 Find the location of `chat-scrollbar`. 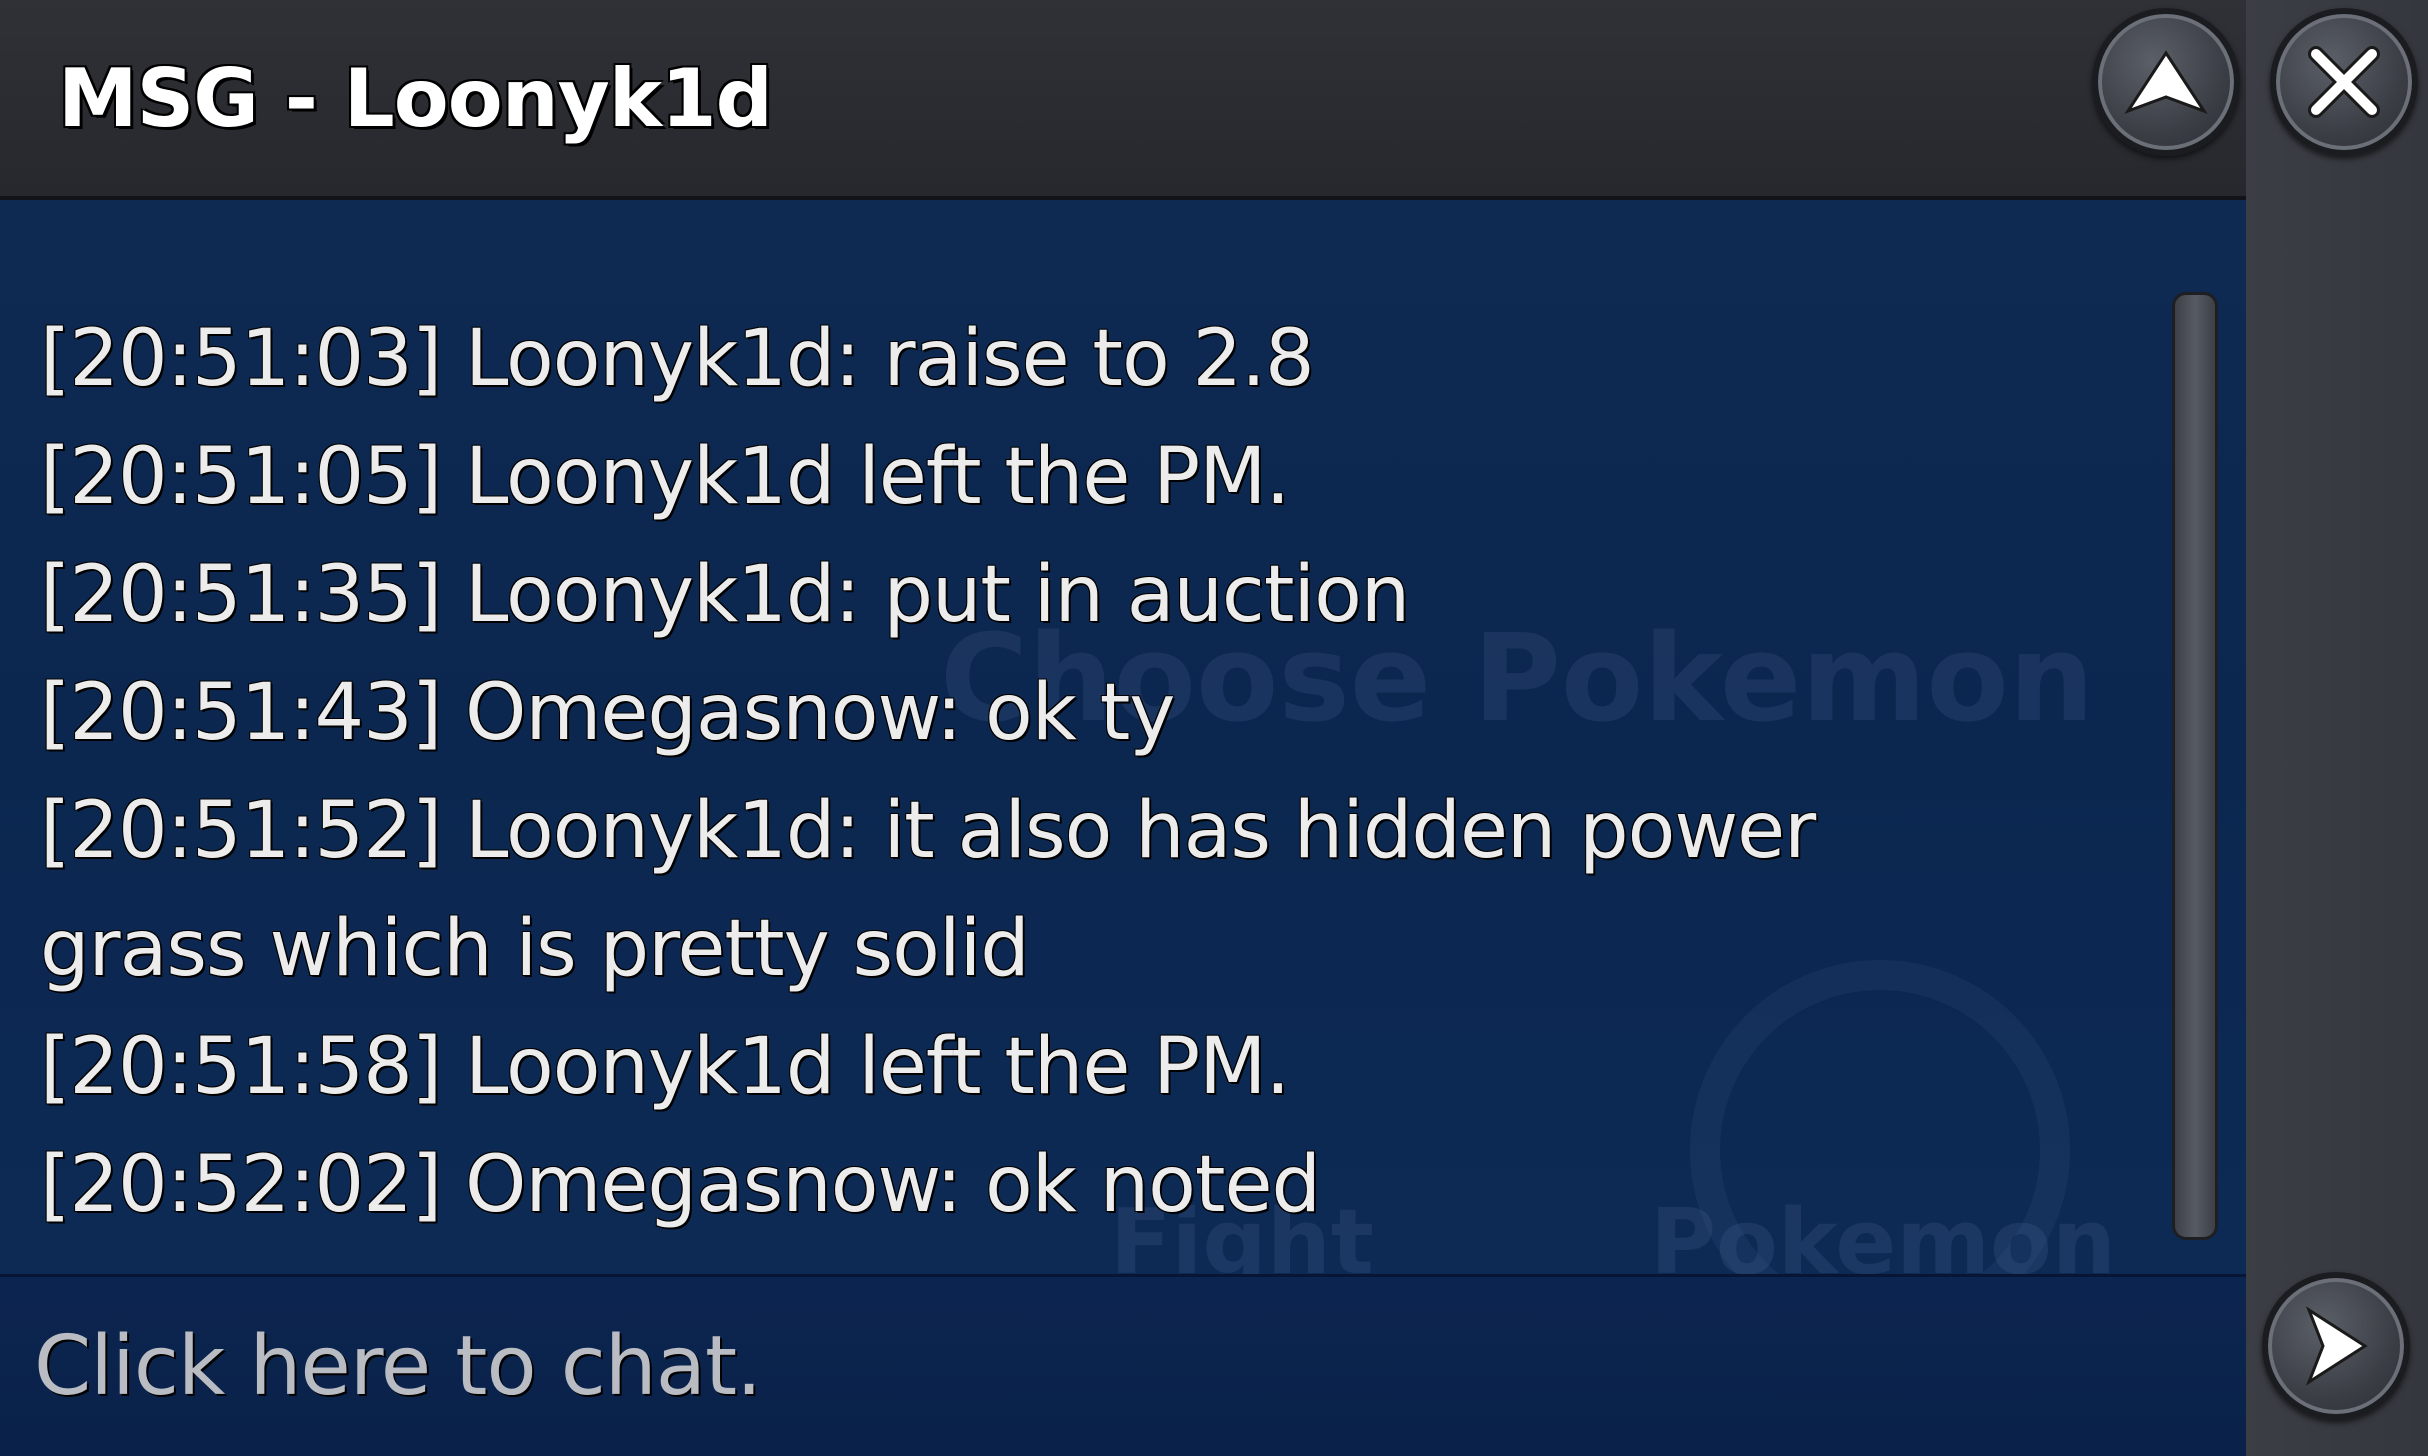

chat-scrollbar is located at coordinates (2195, 766).